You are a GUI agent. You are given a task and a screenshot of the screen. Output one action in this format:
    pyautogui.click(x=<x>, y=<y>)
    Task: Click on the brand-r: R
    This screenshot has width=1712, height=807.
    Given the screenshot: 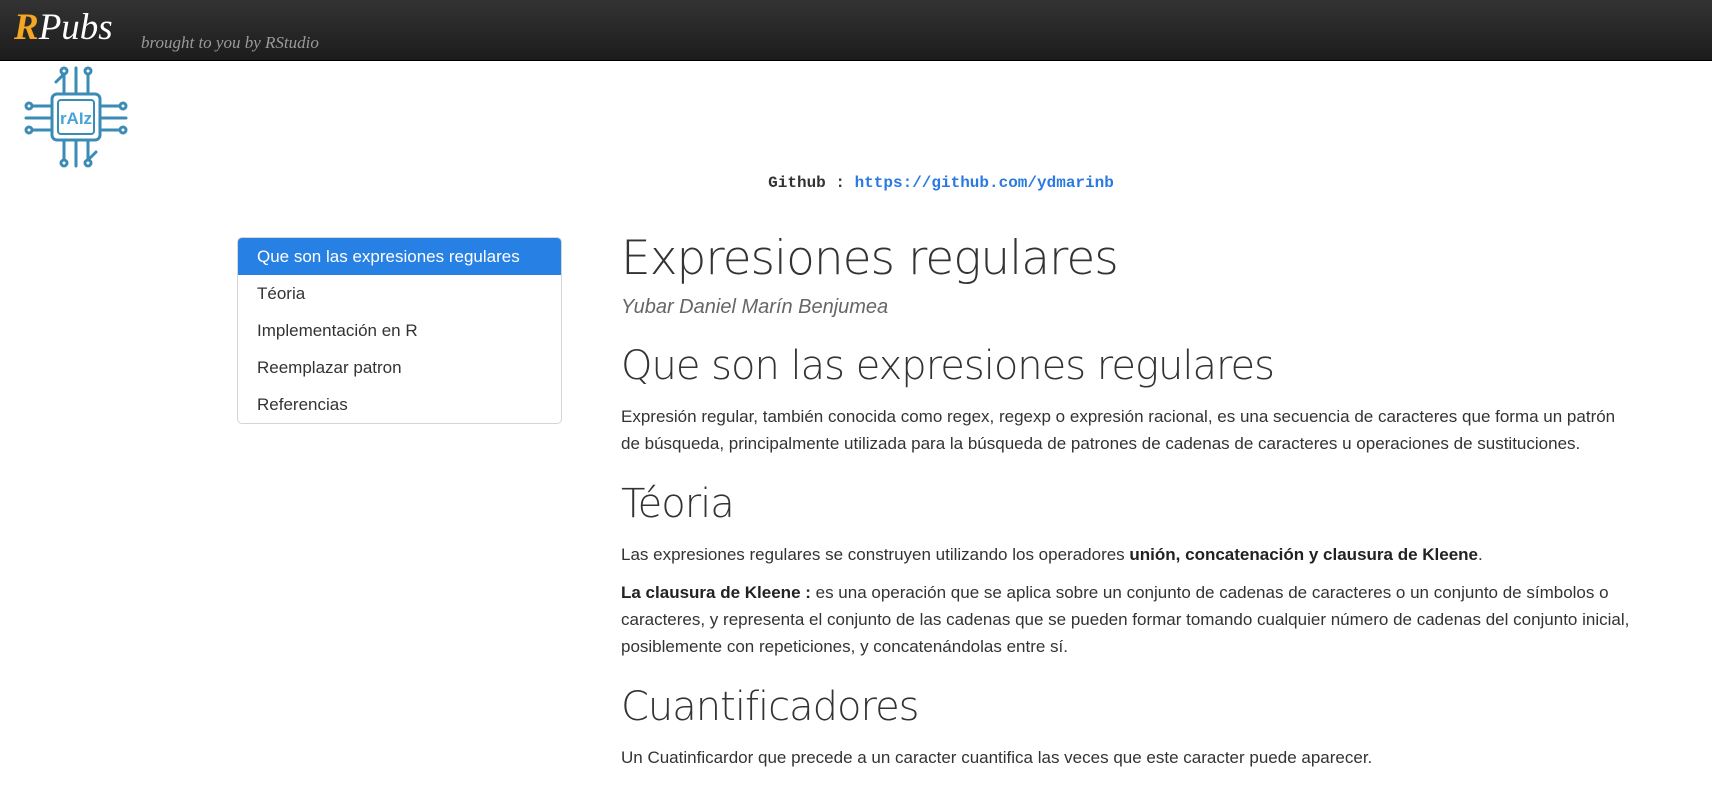 What is the action you would take?
    pyautogui.click(x=26, y=27)
    